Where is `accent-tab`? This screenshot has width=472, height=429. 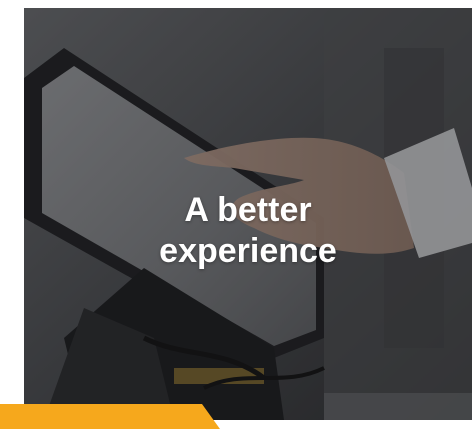 accent-tab is located at coordinates (110, 416).